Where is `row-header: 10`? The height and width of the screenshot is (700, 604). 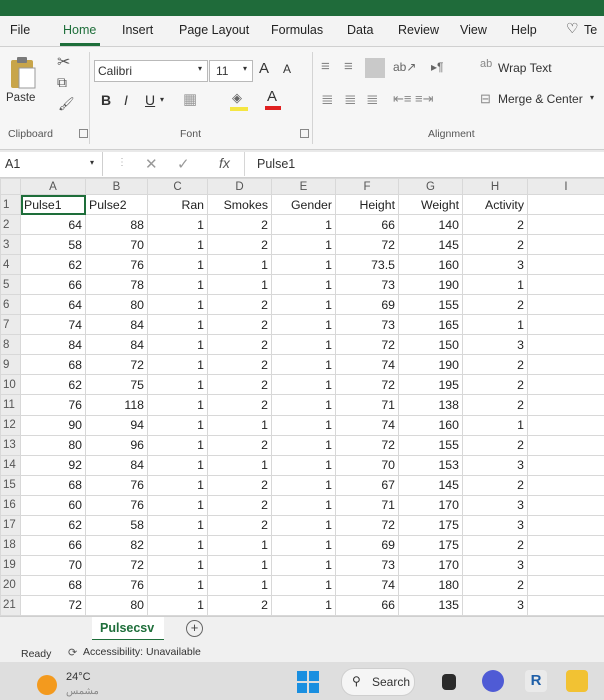
row-header: 10 is located at coordinates (10, 385).